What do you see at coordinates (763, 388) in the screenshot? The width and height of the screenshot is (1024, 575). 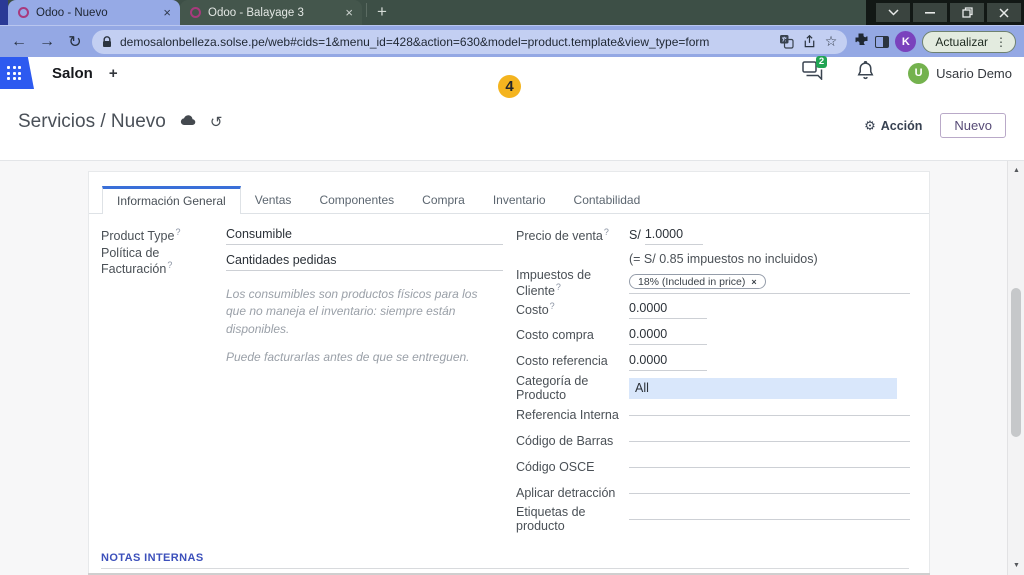 I see `product-category-input: All` at bounding box center [763, 388].